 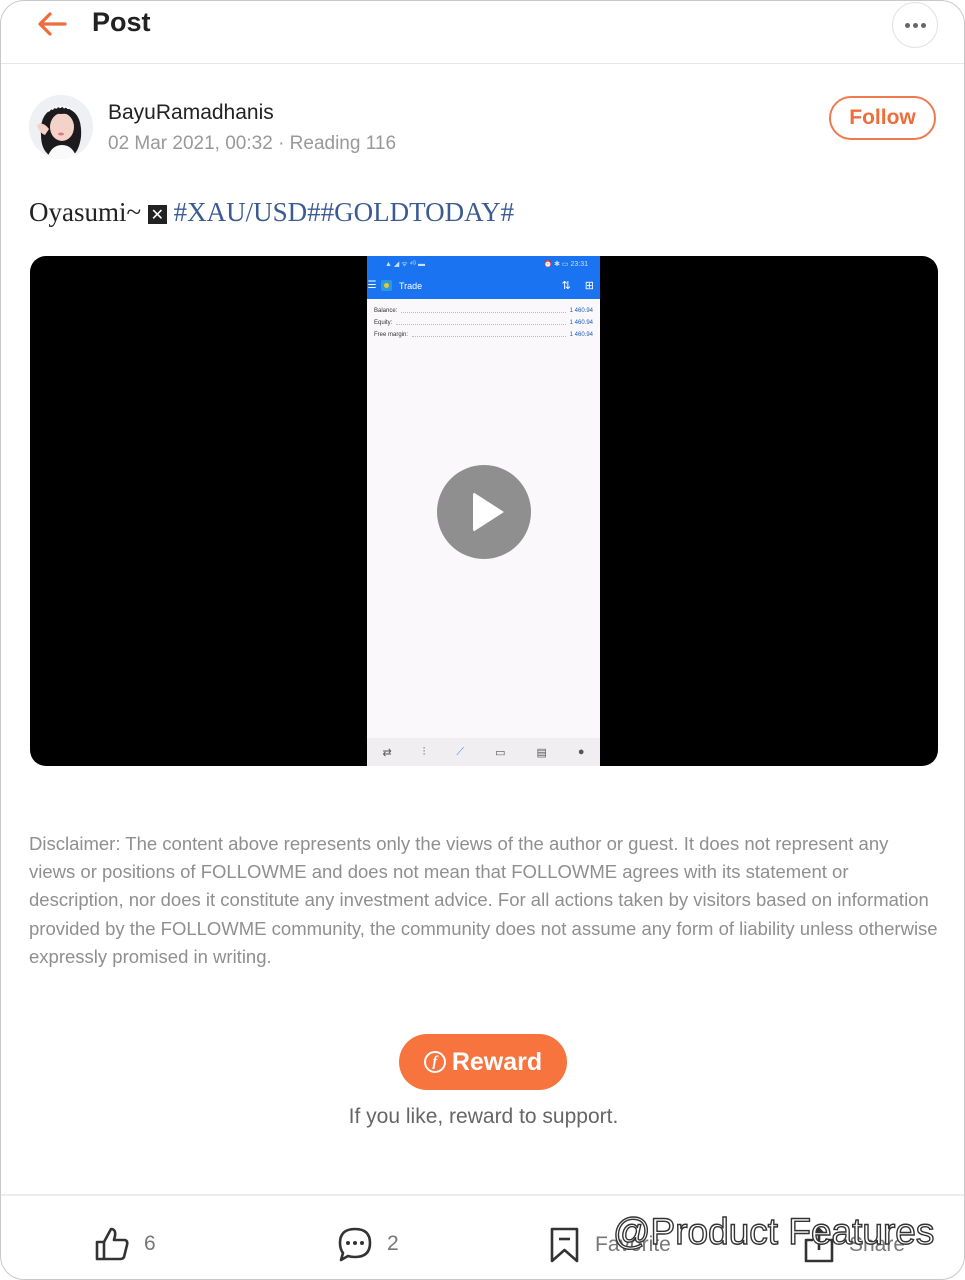 I want to click on row-label: Equity:, so click(x=383, y=323).